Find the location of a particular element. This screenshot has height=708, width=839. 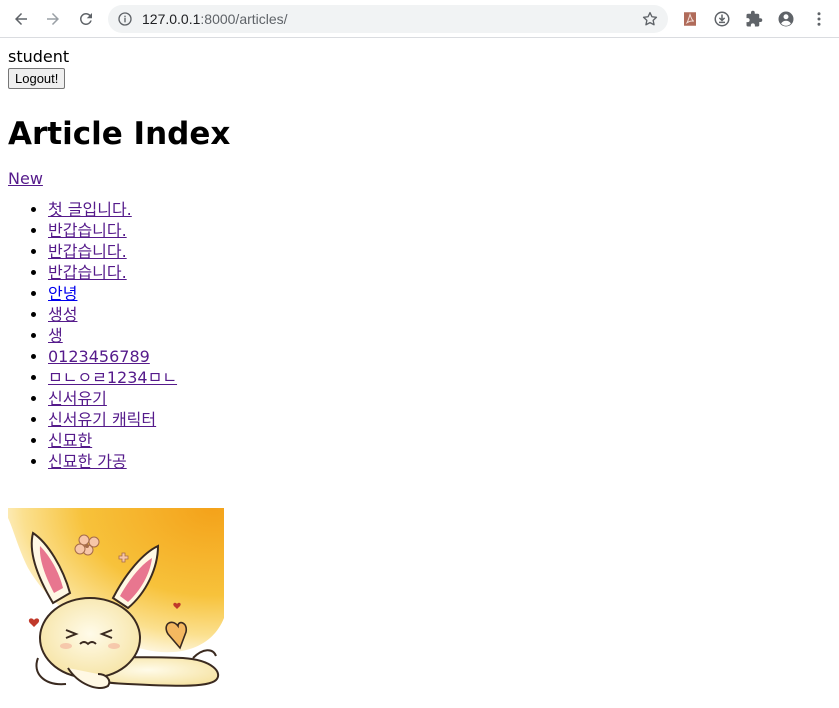

back-arrow-icon is located at coordinates (21, 19).